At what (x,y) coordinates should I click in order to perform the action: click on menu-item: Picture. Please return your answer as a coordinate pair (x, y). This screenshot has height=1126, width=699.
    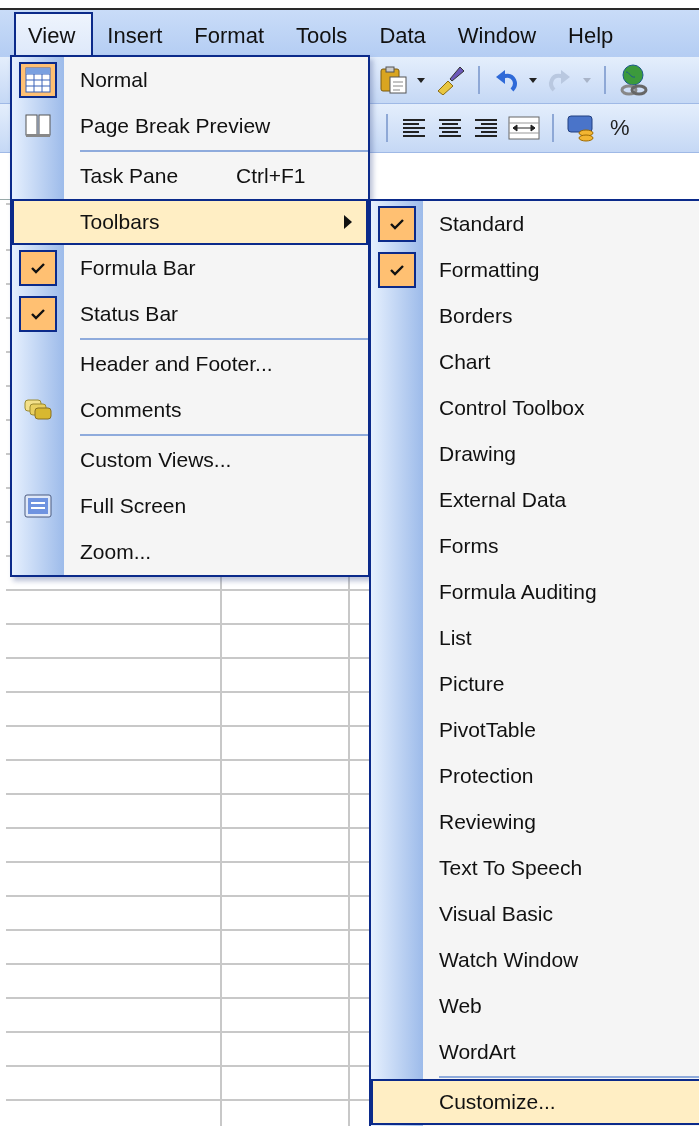
    Looking at the image, I should click on (535, 684).